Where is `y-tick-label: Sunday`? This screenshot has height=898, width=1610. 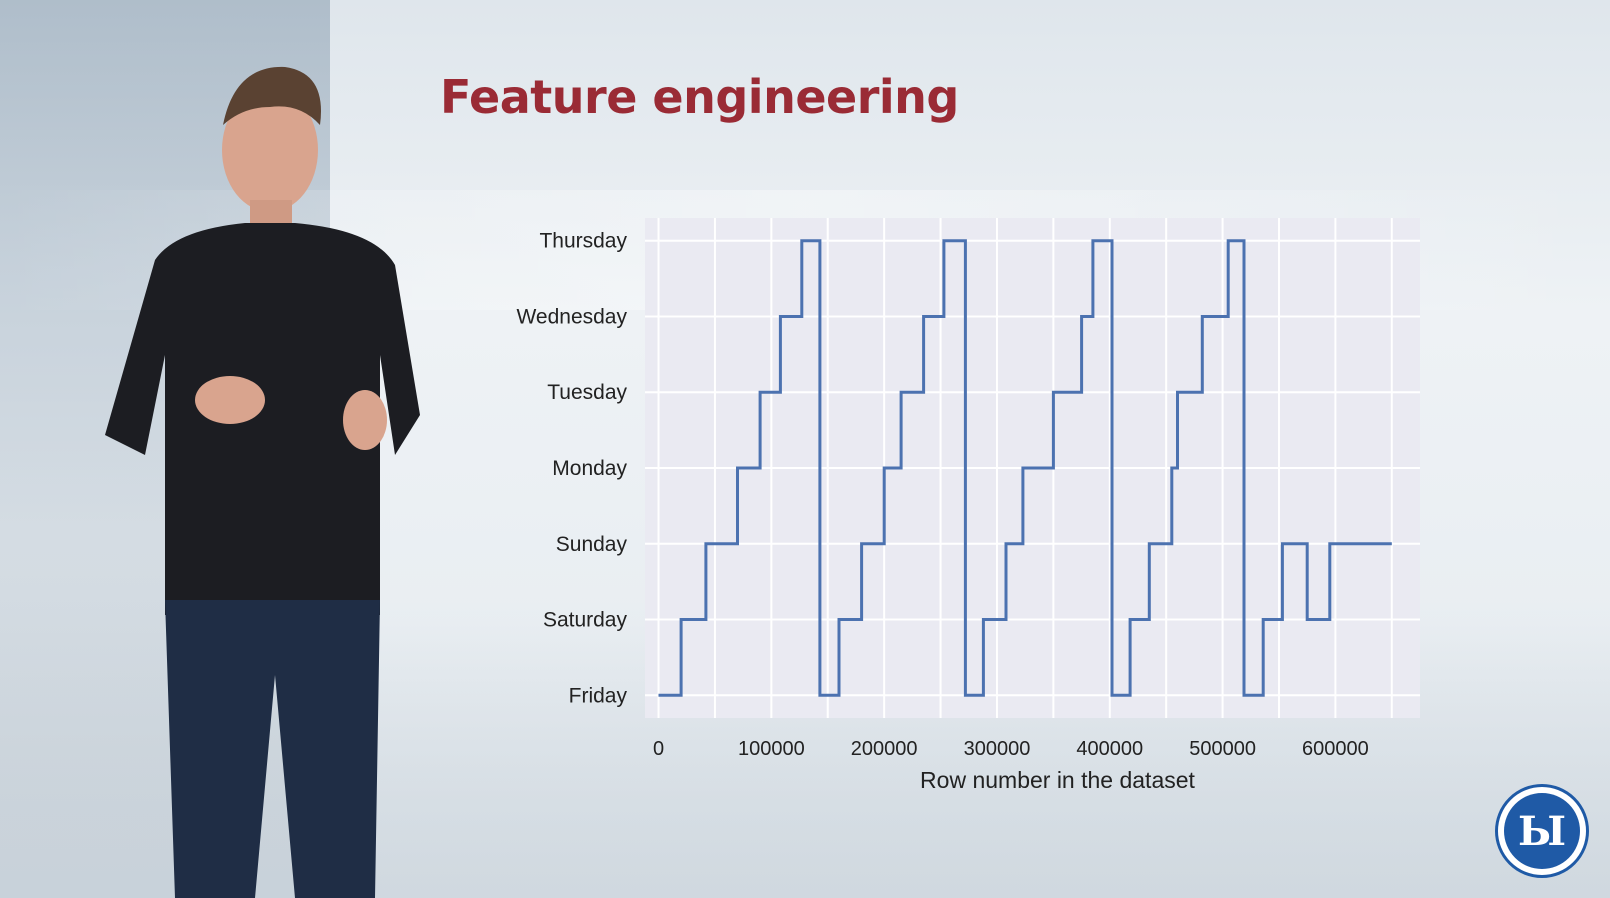 y-tick-label: Sunday is located at coordinates (592, 544).